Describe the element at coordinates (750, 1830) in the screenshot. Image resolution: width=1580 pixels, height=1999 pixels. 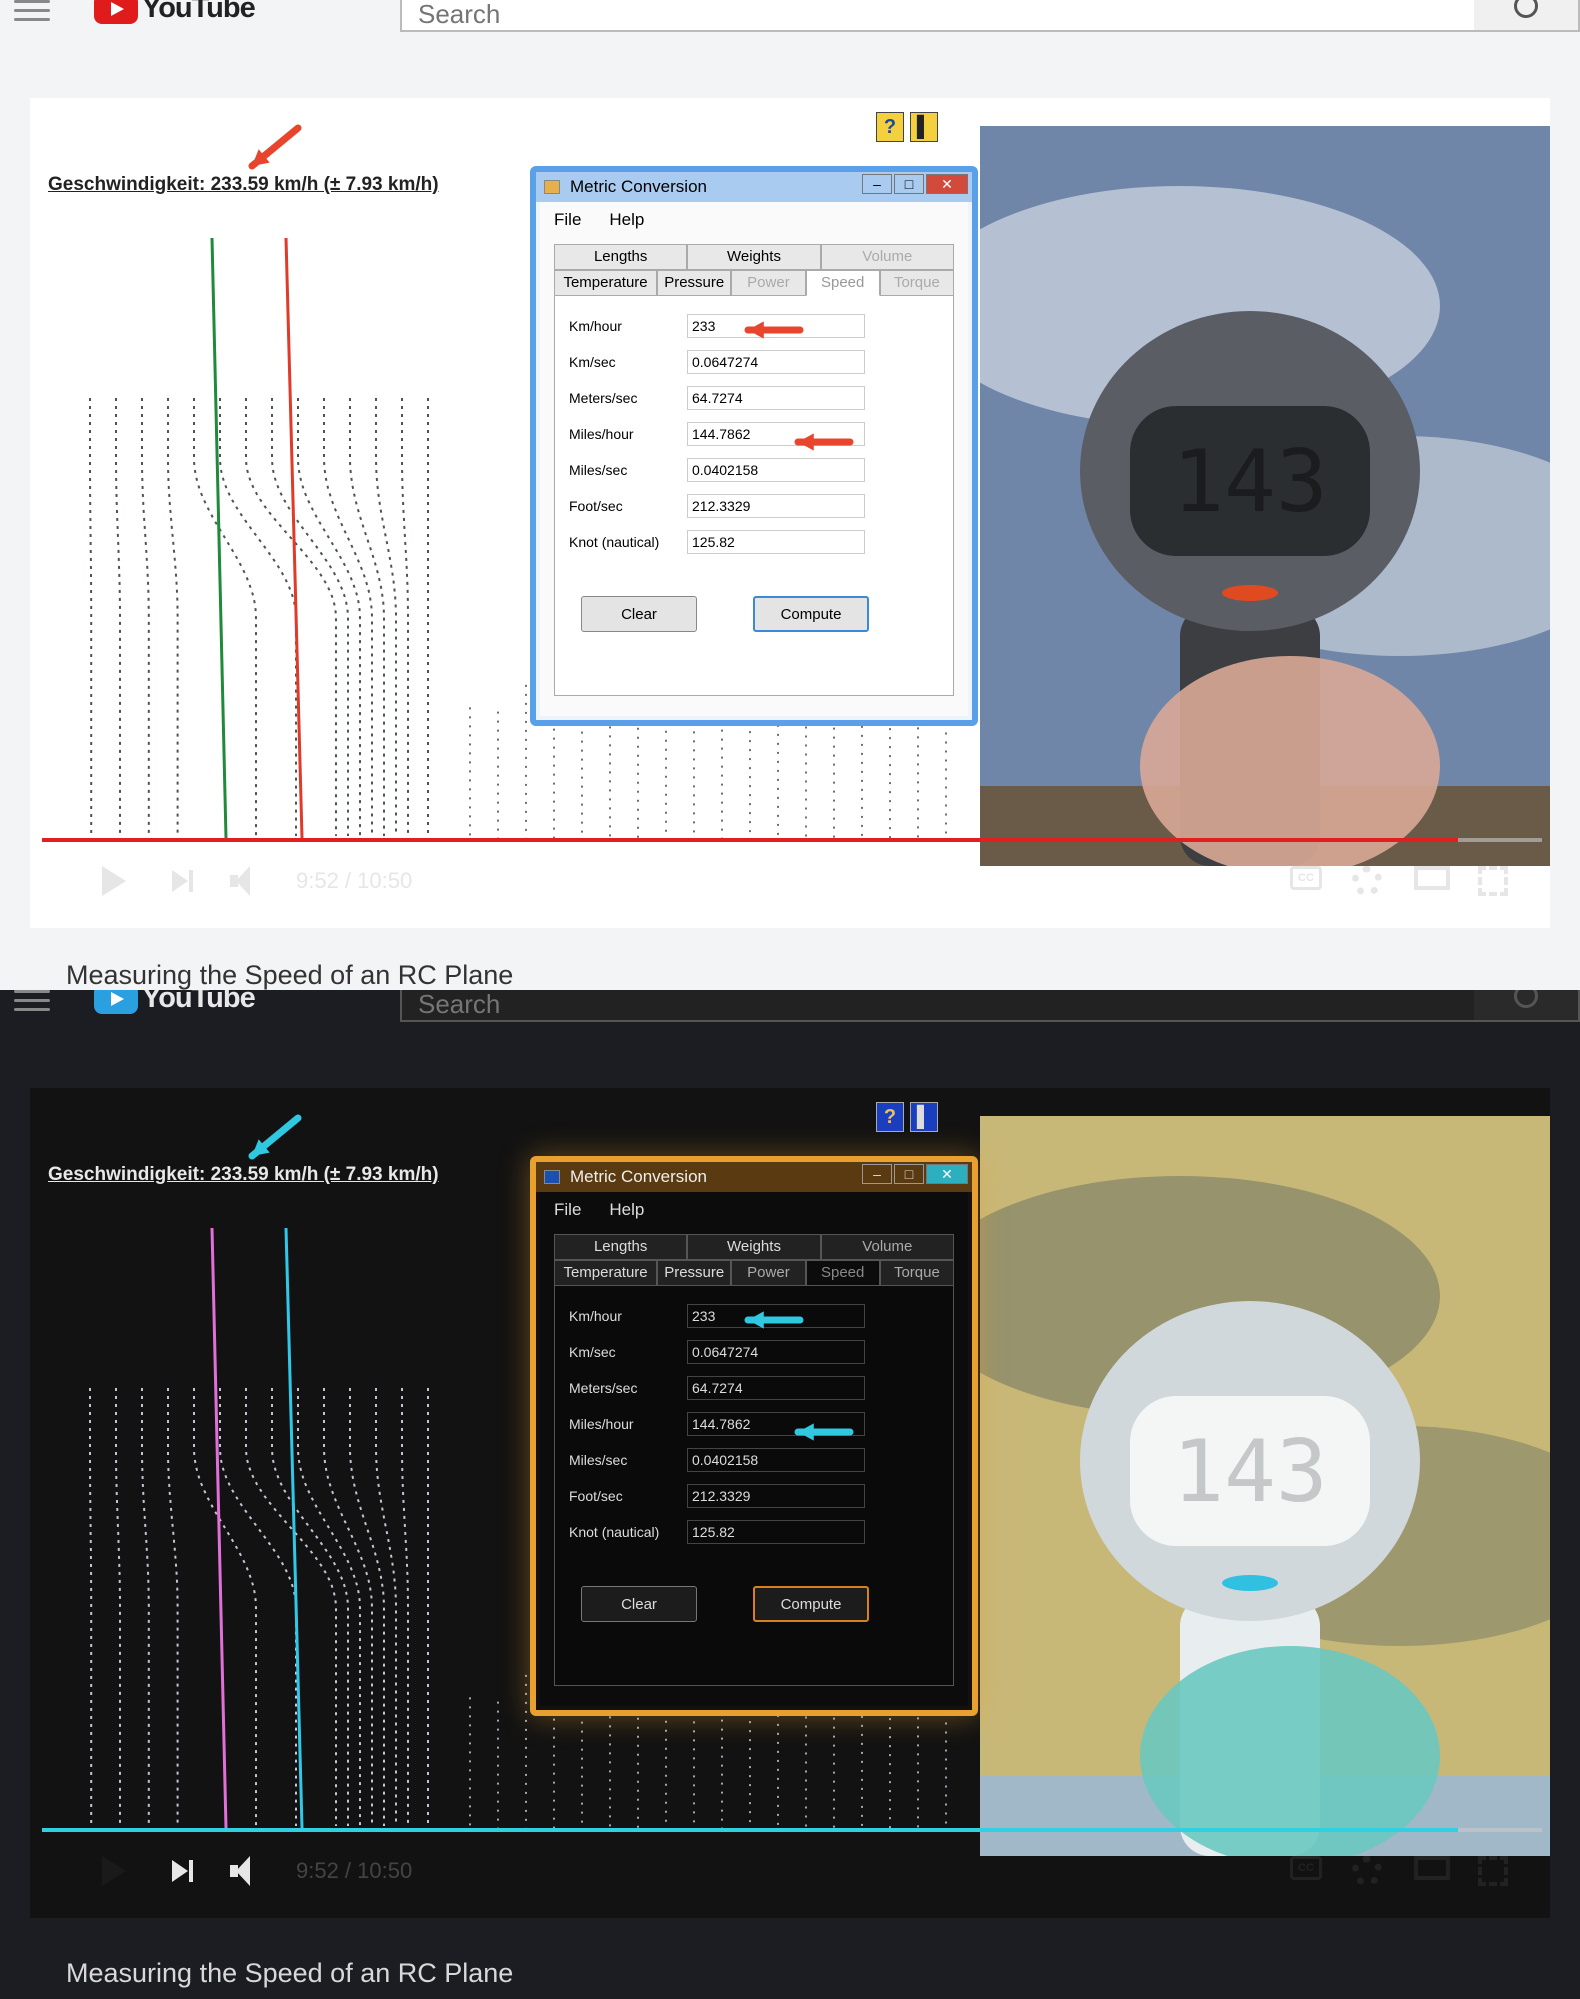
I see `progress-fill` at that location.